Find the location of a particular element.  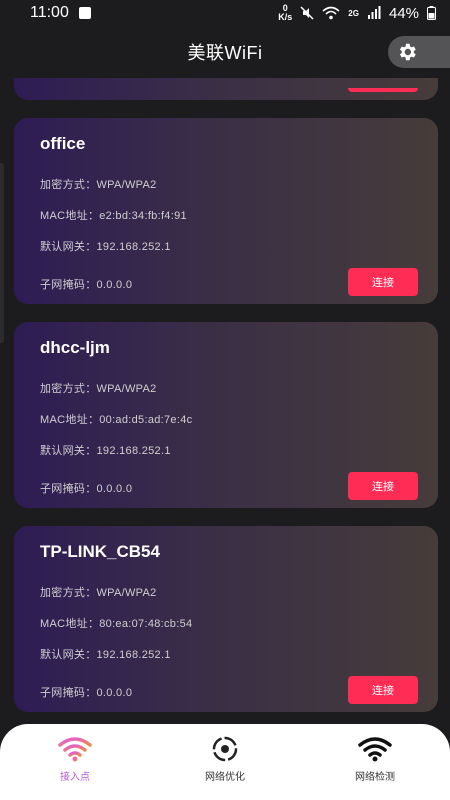

ap-mac: MAC地址：e2:bd:34:fb:f4:91 is located at coordinates (113, 216).